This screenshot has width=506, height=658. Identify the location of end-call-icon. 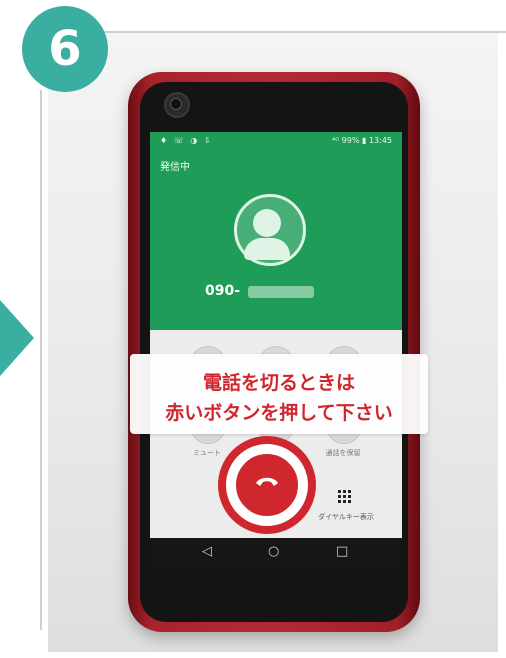
(267, 481).